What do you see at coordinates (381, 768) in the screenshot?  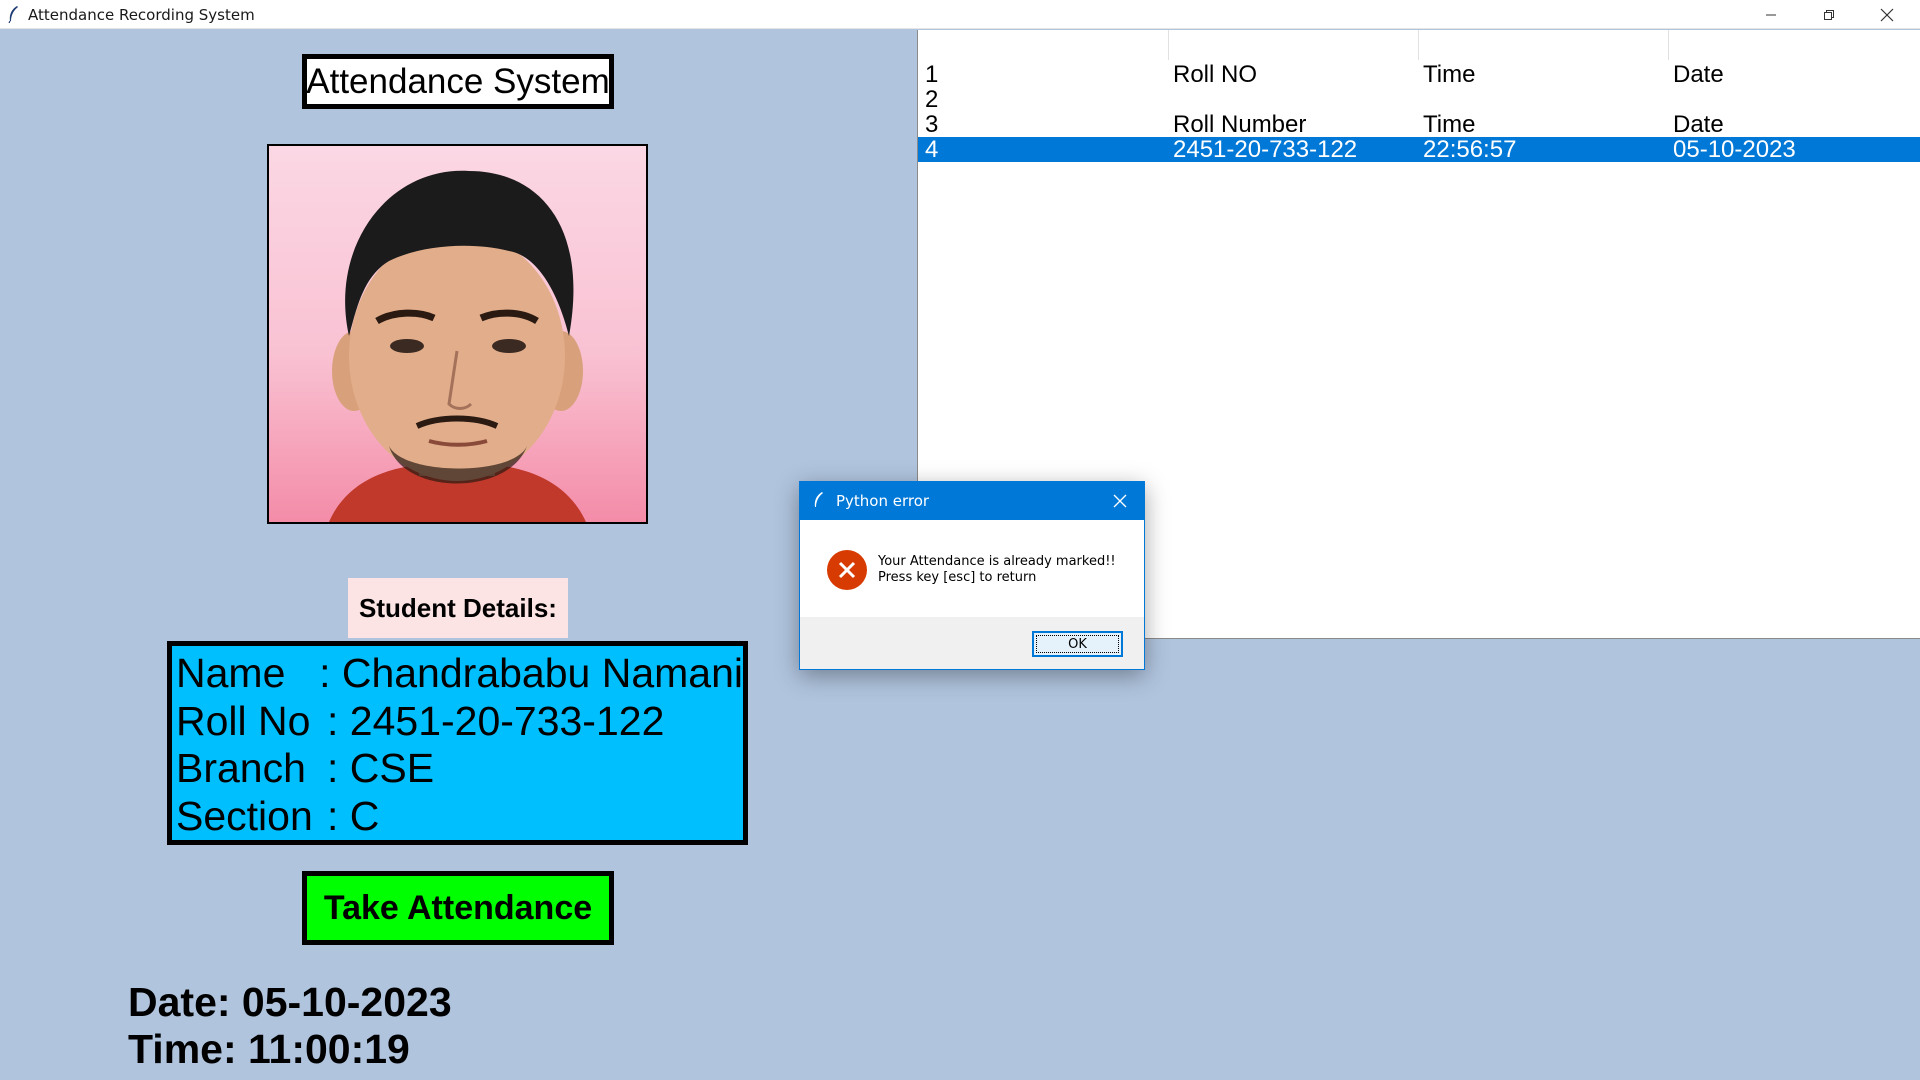 I see `detail-value: : CSE` at bounding box center [381, 768].